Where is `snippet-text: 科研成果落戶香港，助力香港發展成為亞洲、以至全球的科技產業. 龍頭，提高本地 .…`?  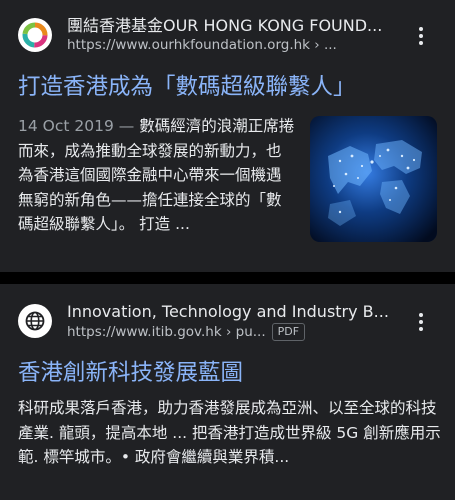 snippet-text: 科研成果落戶香港，助力香港發展成為亞洲、以至全球的科技產業. 龍頭，提高本地 .… is located at coordinates (229, 432).